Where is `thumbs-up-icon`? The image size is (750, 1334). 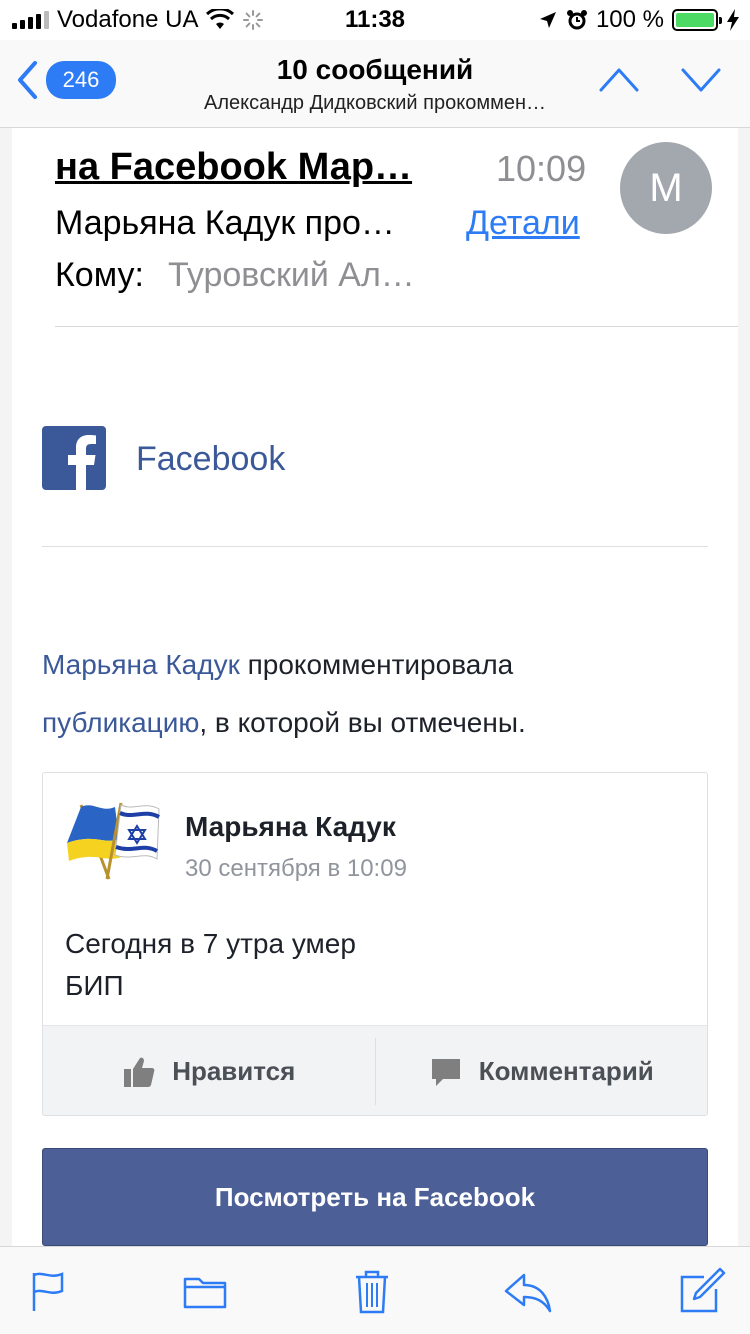
thumbs-up-icon is located at coordinates (139, 1072).